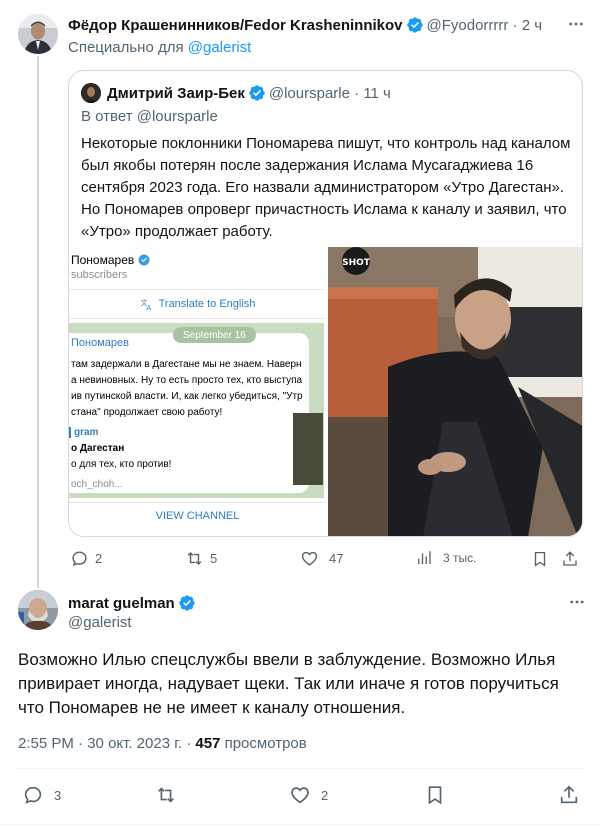  I want to click on tweet-time: 2 ч, so click(532, 25).